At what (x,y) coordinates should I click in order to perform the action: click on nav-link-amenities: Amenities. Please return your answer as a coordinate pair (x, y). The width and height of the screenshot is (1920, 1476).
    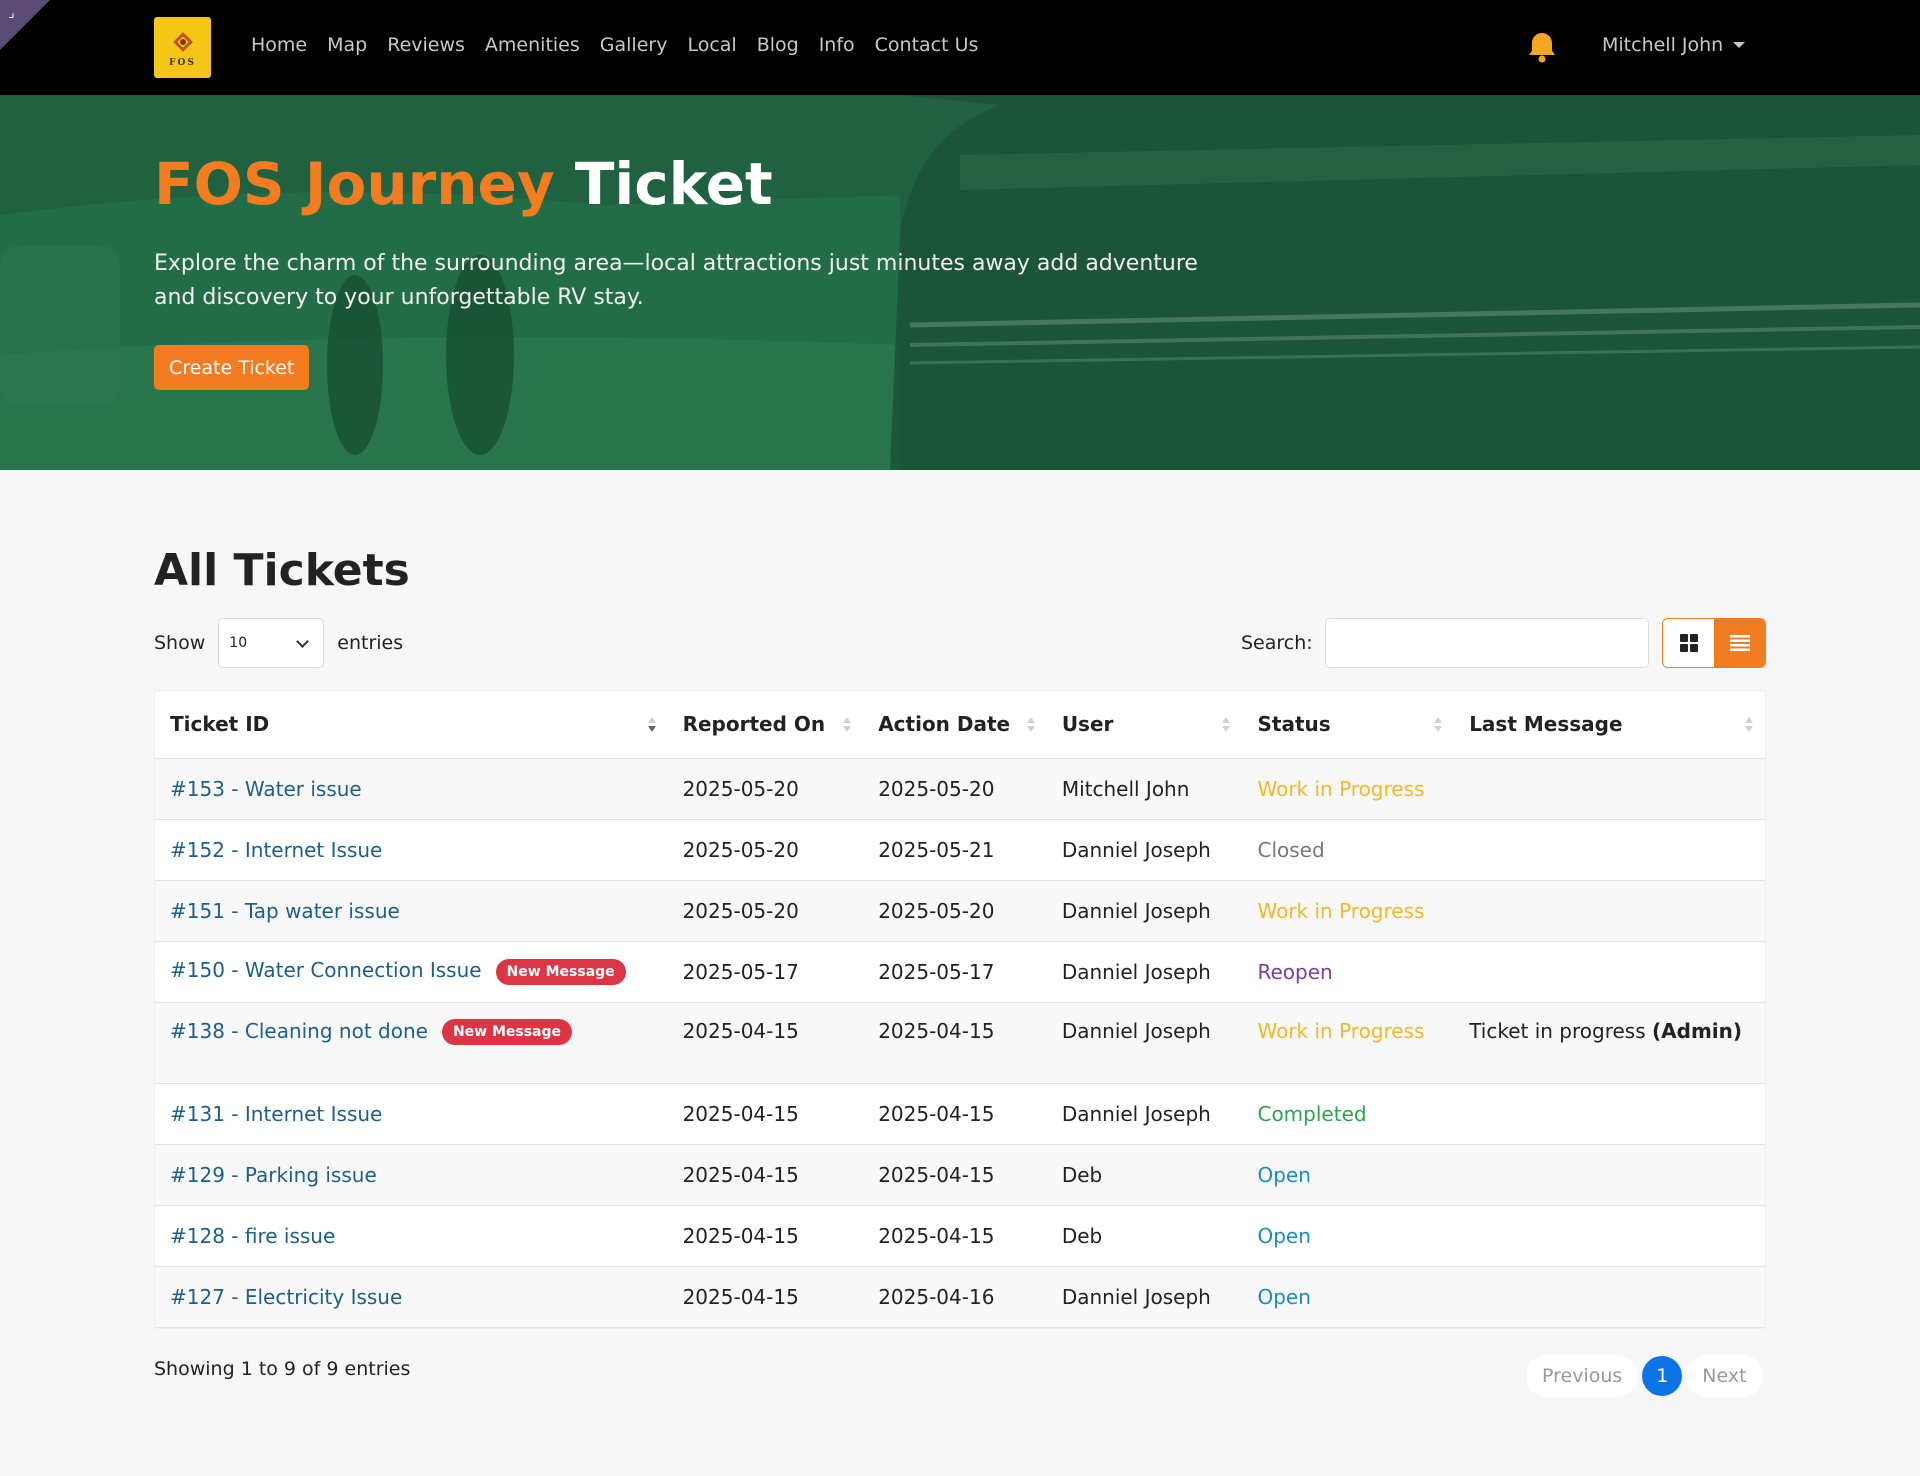
    Looking at the image, I should click on (532, 45).